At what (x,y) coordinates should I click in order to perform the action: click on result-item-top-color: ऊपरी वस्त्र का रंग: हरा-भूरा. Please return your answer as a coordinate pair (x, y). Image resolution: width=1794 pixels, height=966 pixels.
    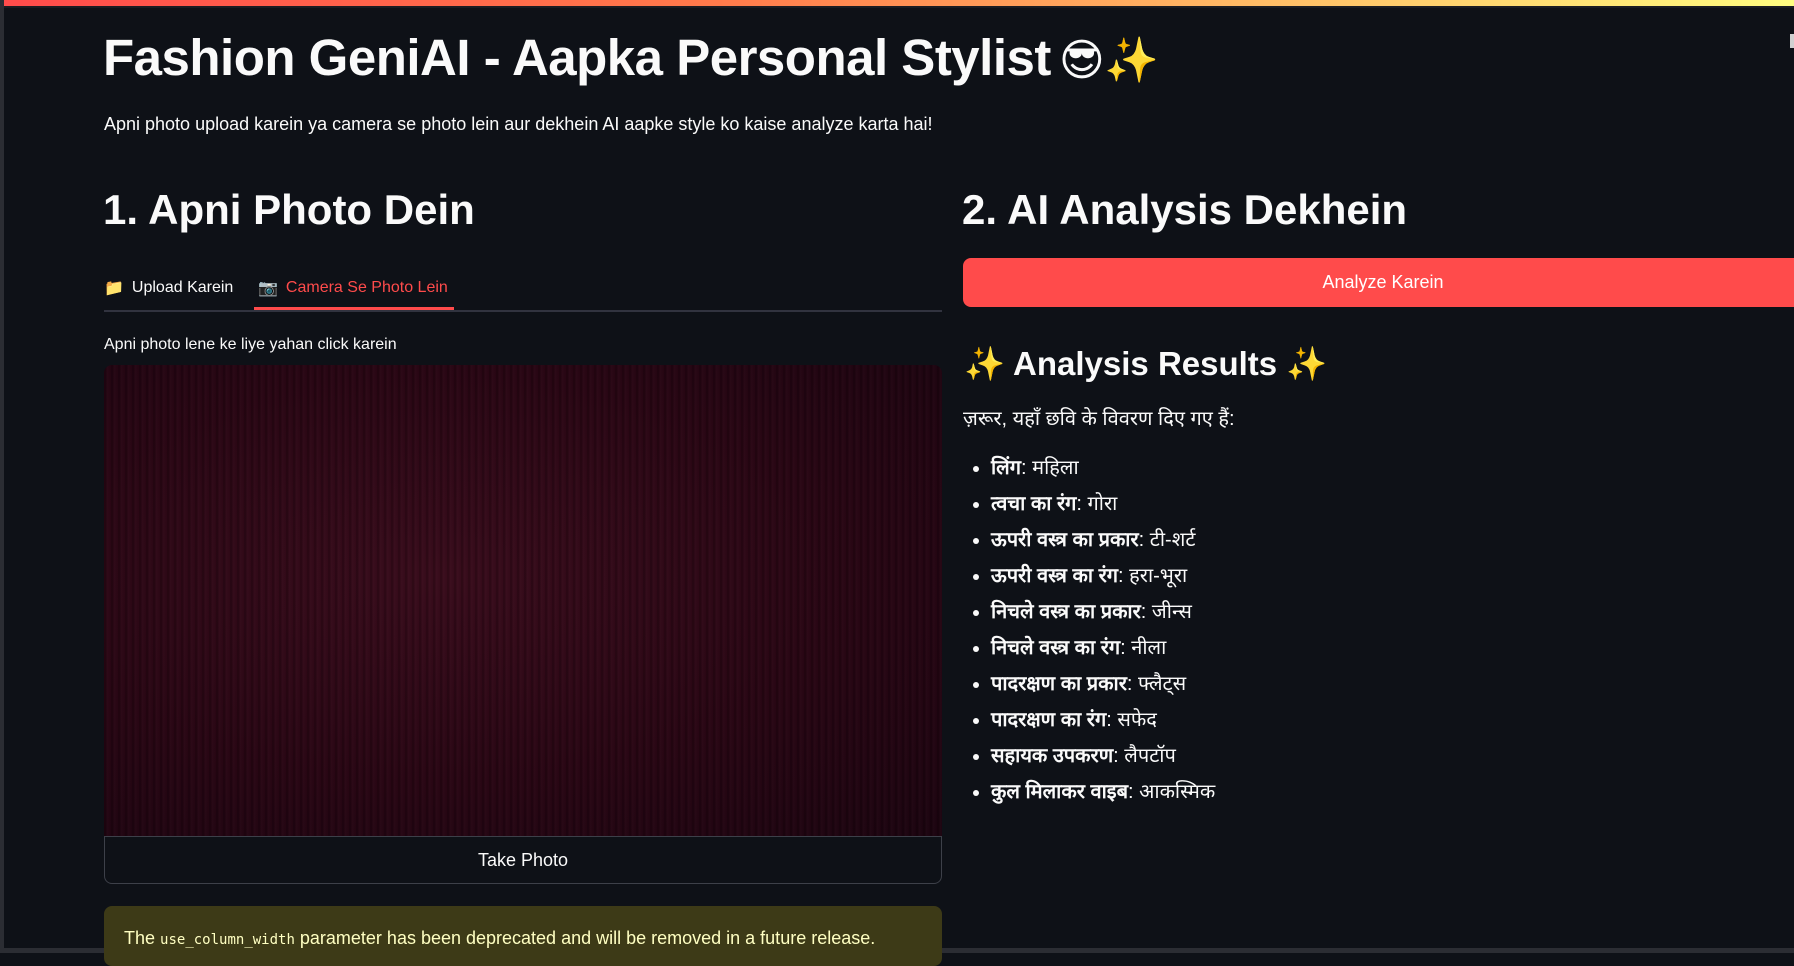
    Looking at the image, I should click on (1103, 576).